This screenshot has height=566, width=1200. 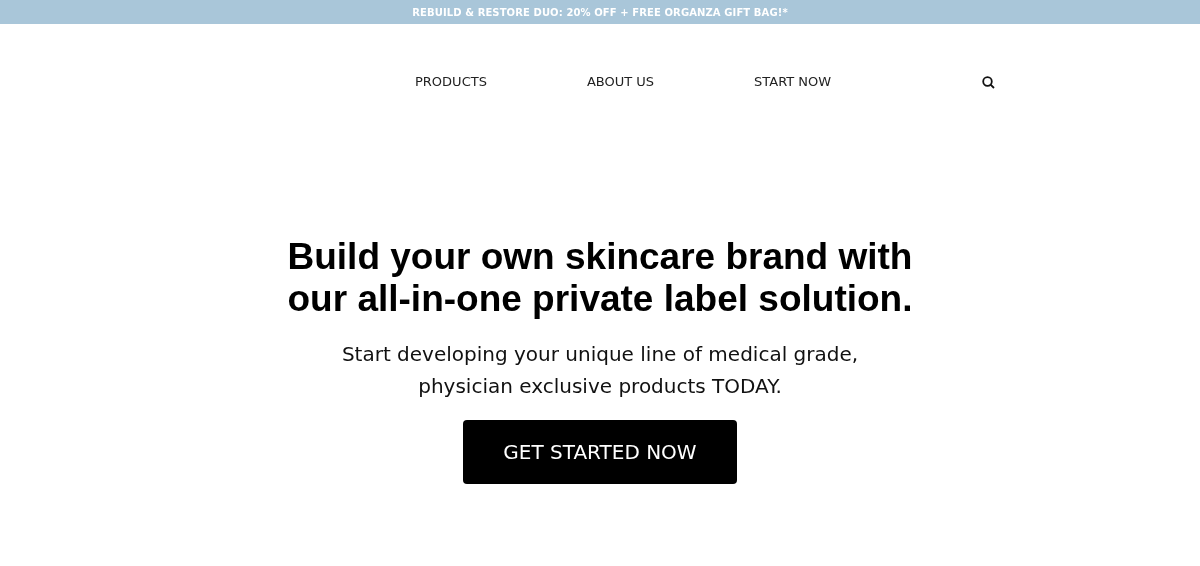 I want to click on hero-headline: Build your own skincare brand with our all-in-one private label solution., so click(x=600, y=278).